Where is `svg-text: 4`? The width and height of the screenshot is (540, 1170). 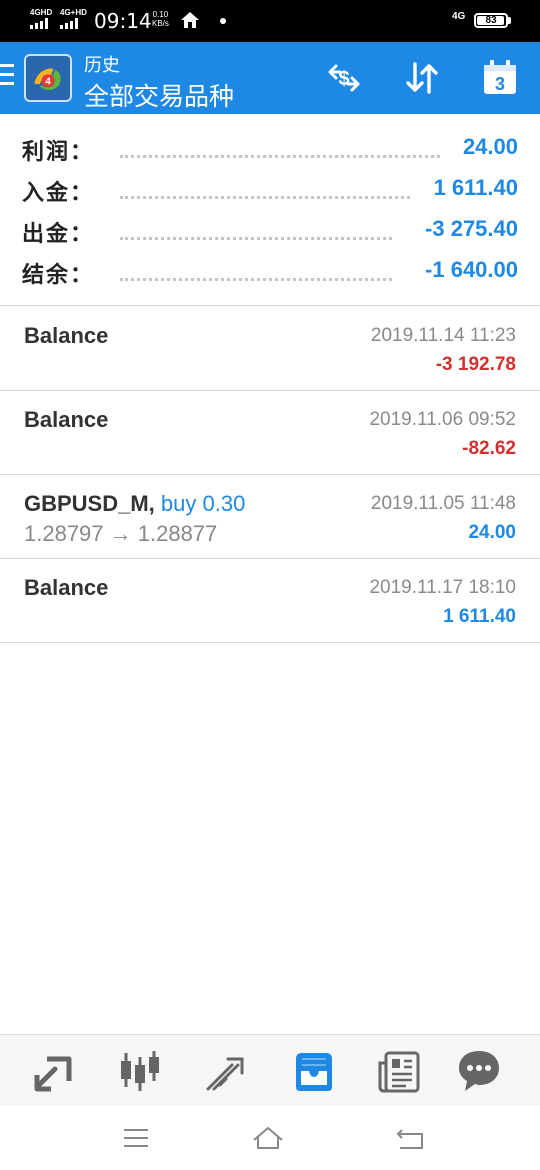 svg-text: 4 is located at coordinates (48, 81).